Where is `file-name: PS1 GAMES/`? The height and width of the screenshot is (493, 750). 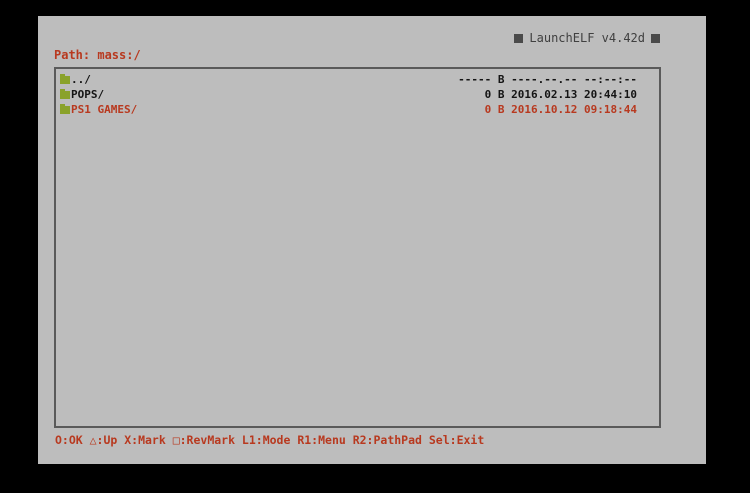
file-name: PS1 GAMES/ is located at coordinates (104, 109).